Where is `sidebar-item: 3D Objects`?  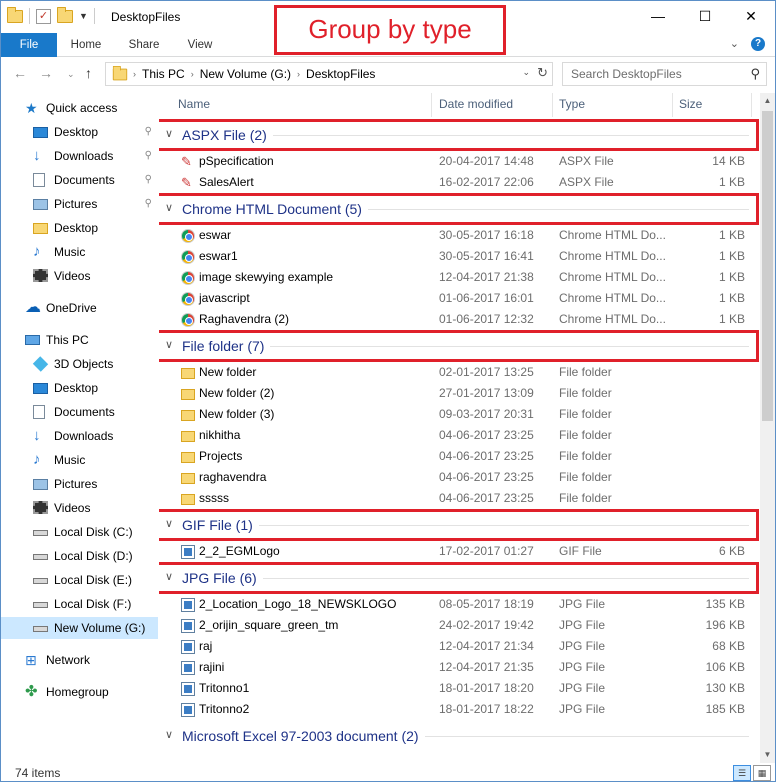 sidebar-item: 3D Objects is located at coordinates (79, 364).